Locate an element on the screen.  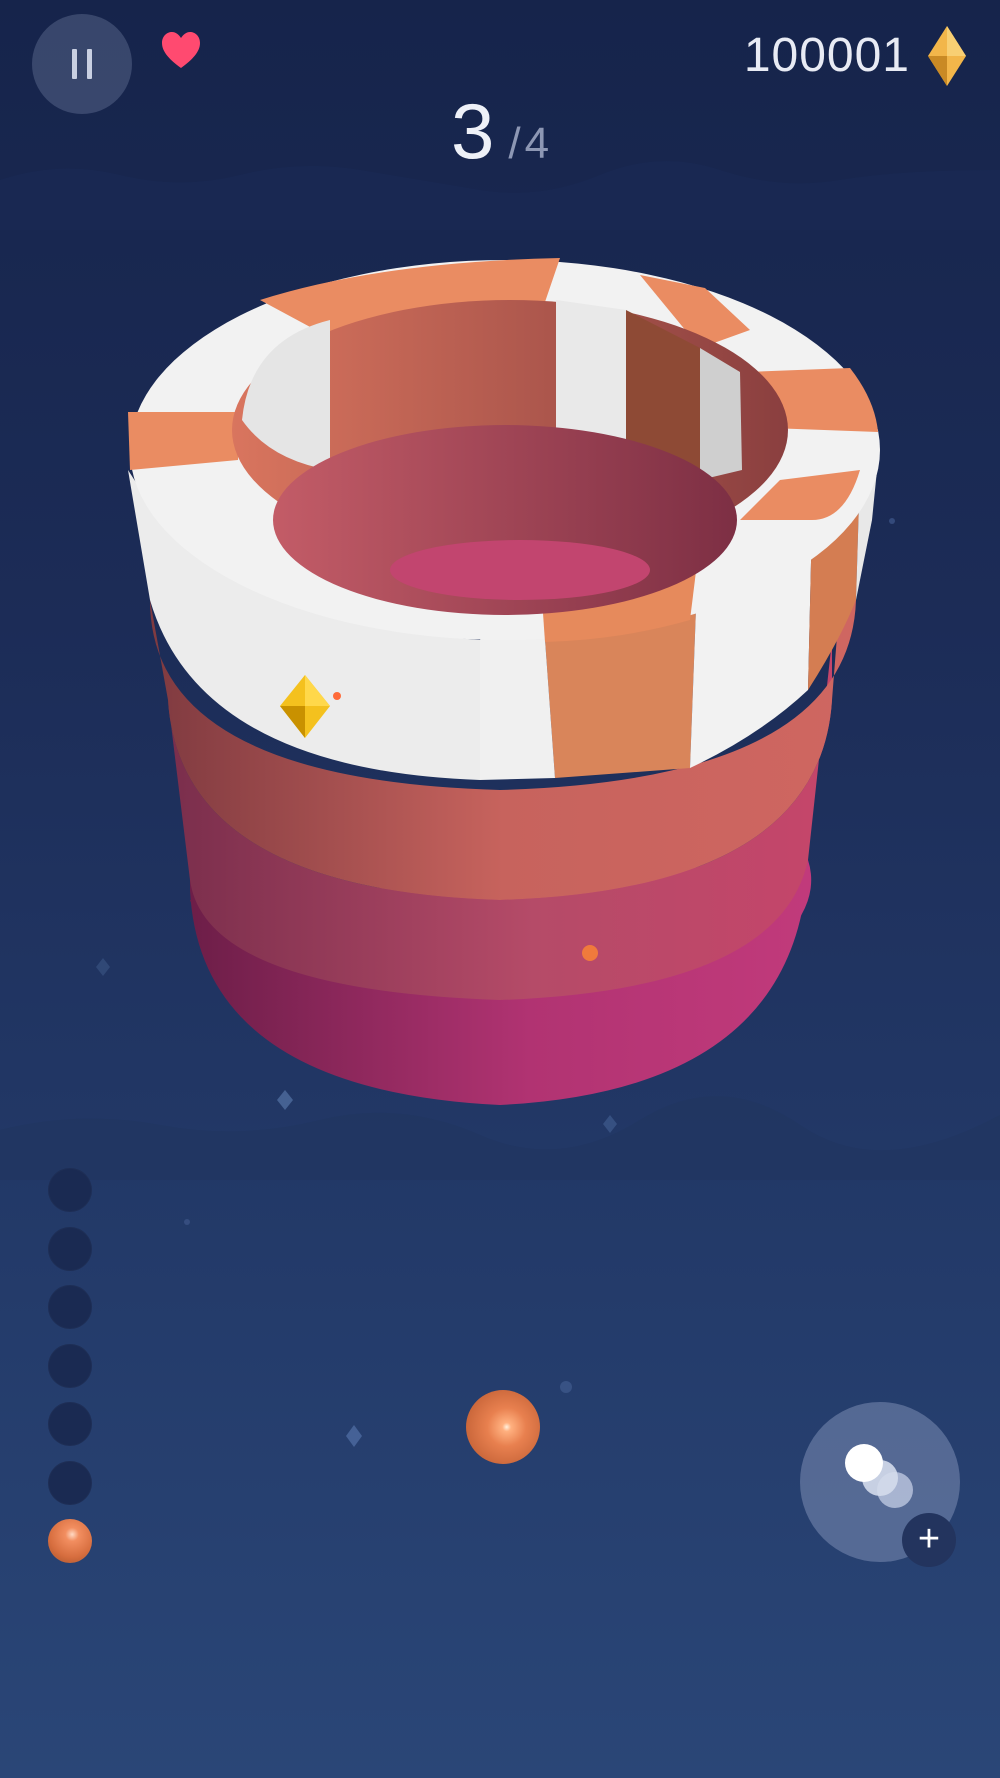
level-progress: 3 /4 is located at coordinates (500, 131).